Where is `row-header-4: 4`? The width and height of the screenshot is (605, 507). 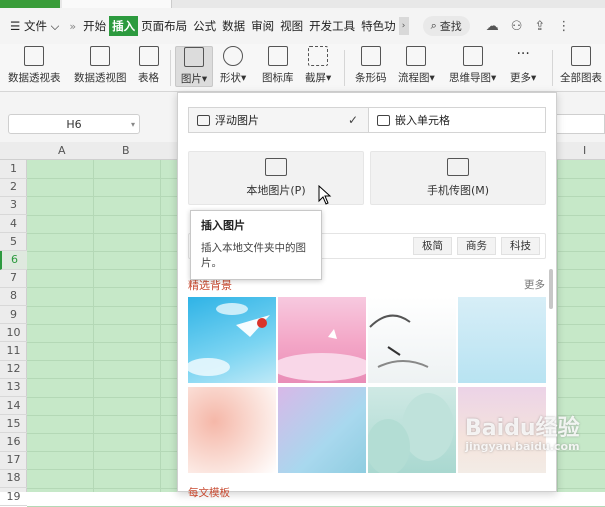 row-header-4: 4 is located at coordinates (13, 224).